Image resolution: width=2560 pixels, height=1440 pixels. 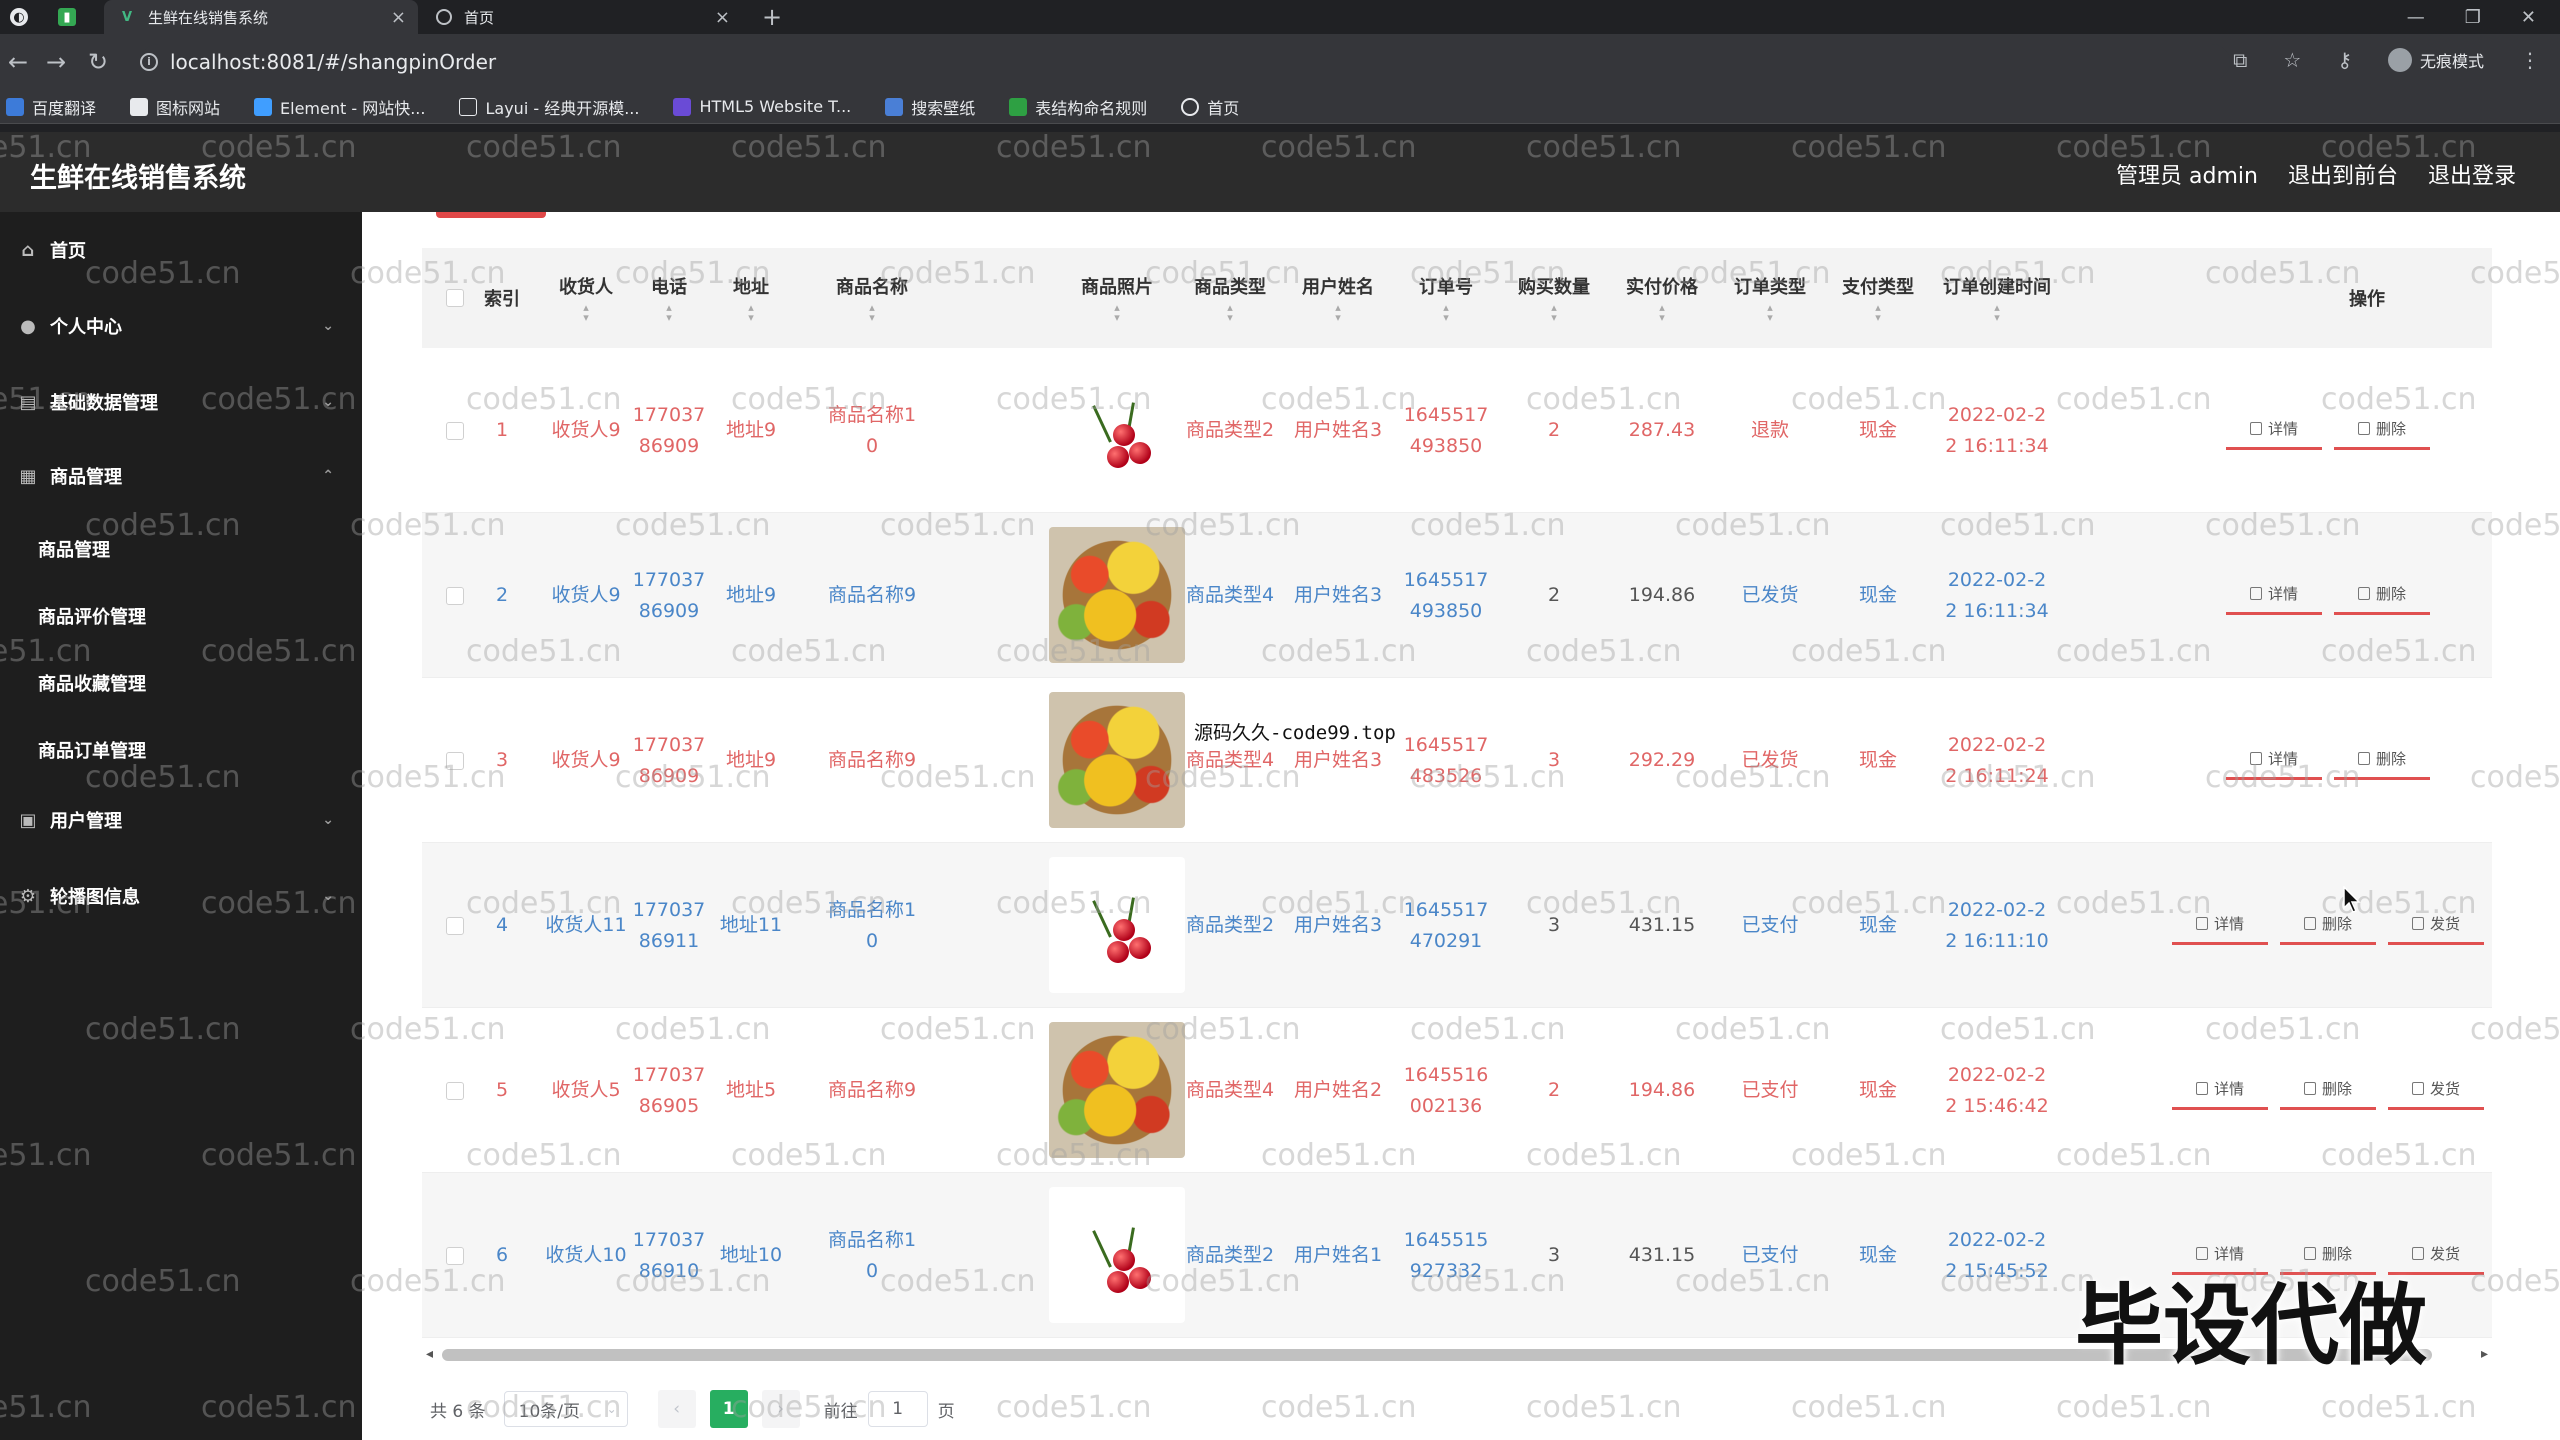 I want to click on close-window-icon: ✕, so click(x=2528, y=17).